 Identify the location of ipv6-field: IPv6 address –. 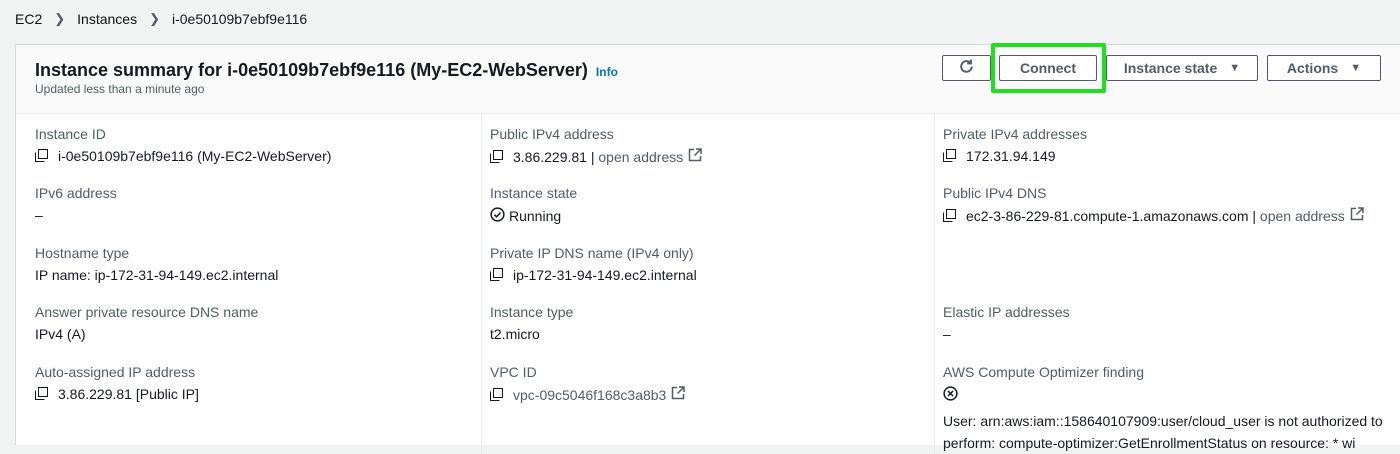
(76, 204).